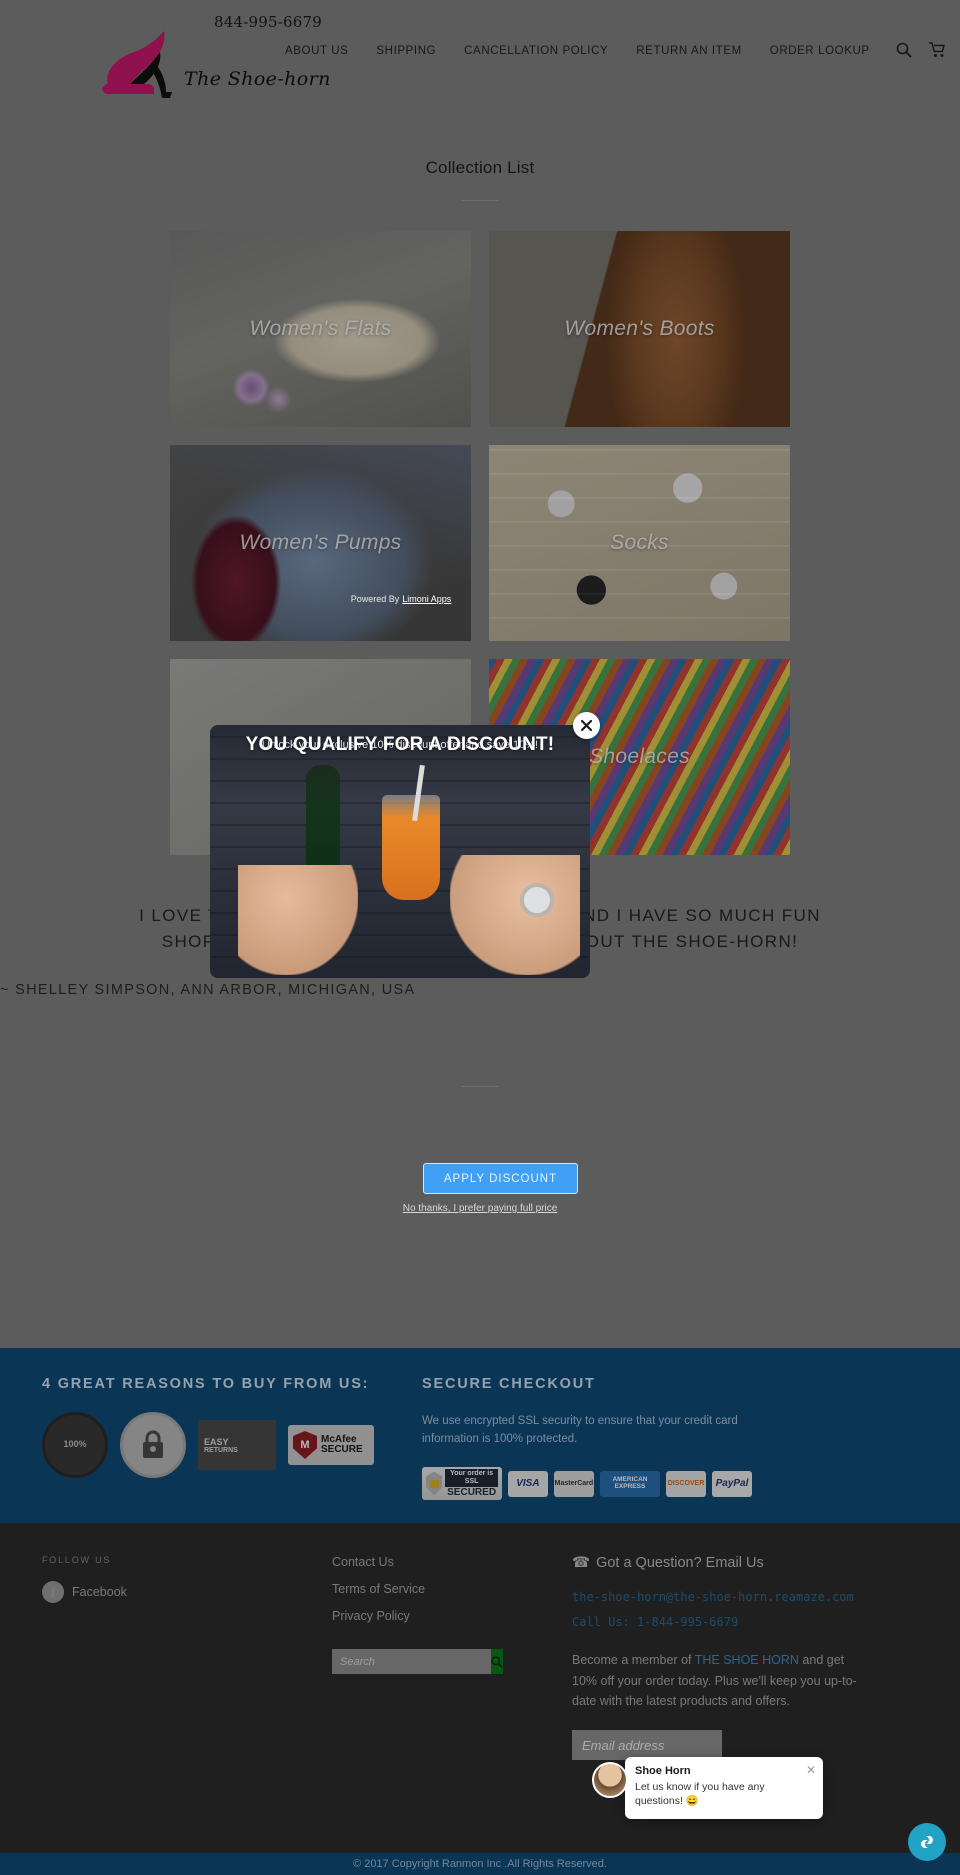 The height and width of the screenshot is (1875, 960). Describe the element at coordinates (610, 1780) in the screenshot. I see `chat-agent-avatar` at that location.